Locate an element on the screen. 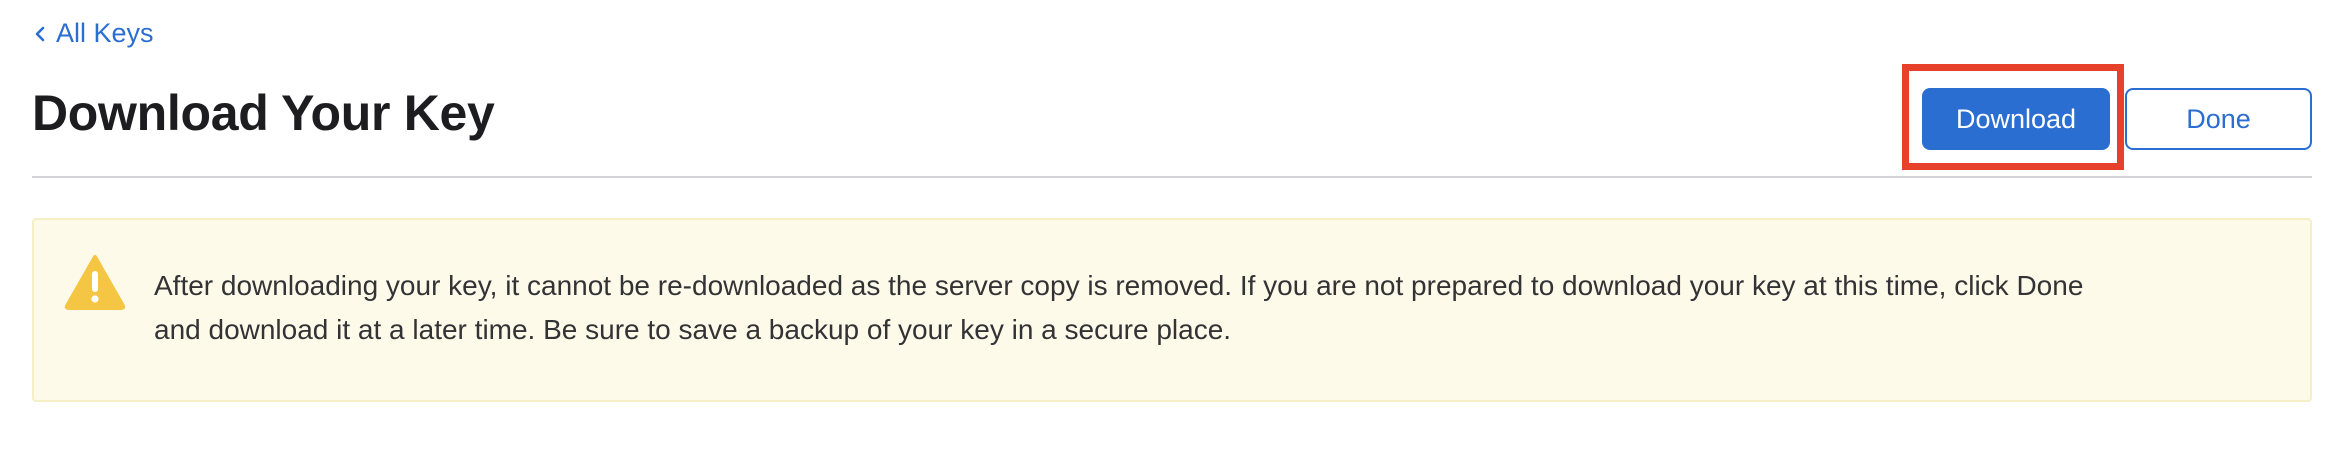 The height and width of the screenshot is (460, 2342). page-title: Download Your Key is located at coordinates (263, 113).